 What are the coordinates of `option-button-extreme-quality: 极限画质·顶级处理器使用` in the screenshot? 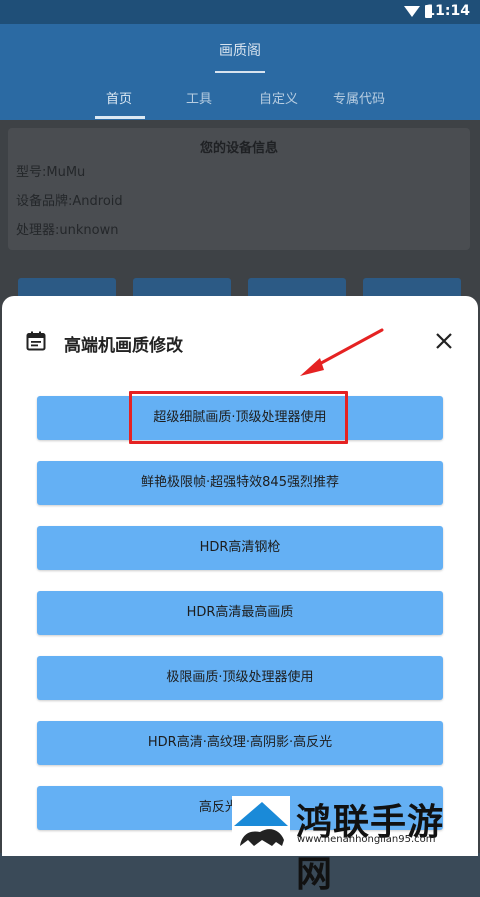 It's located at (240, 678).